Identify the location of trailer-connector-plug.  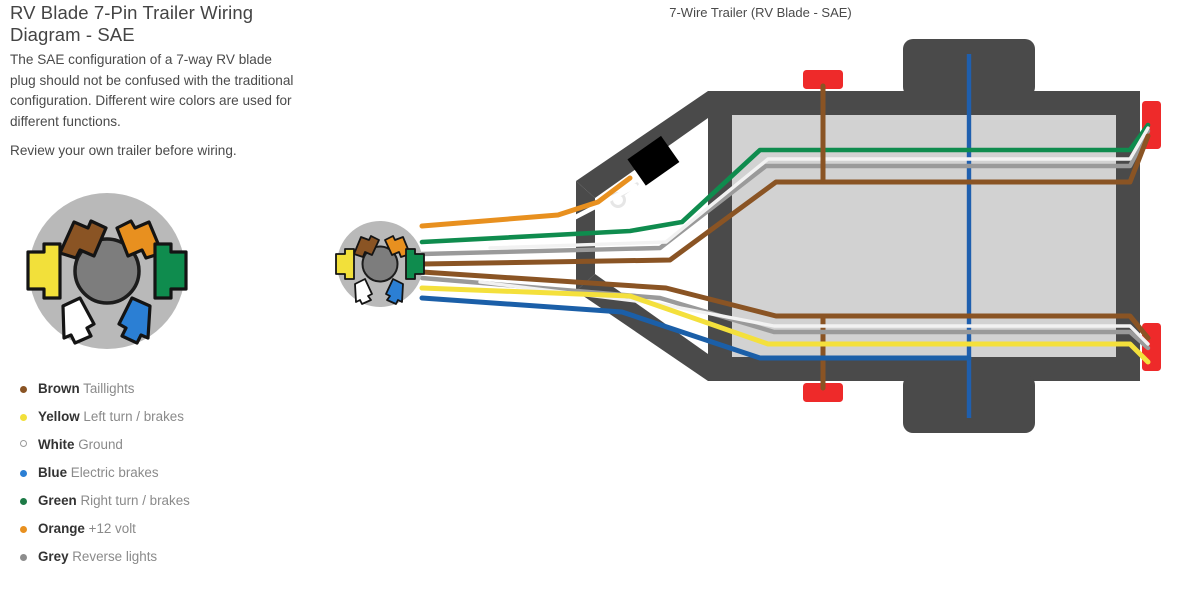
(380, 264).